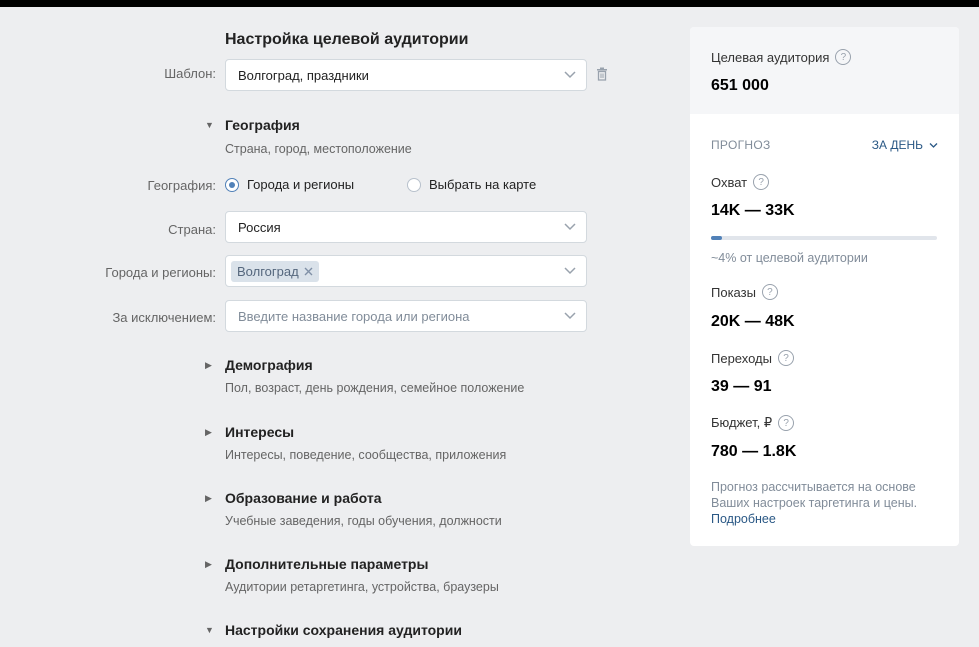 This screenshot has width=979, height=647. I want to click on radio-checked-icon, so click(232, 184).